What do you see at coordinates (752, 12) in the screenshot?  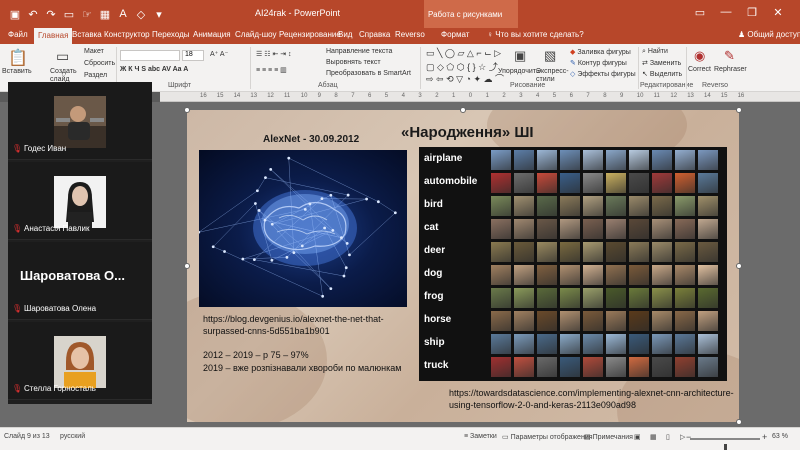 I see `restore-button: ❐` at bounding box center [752, 12].